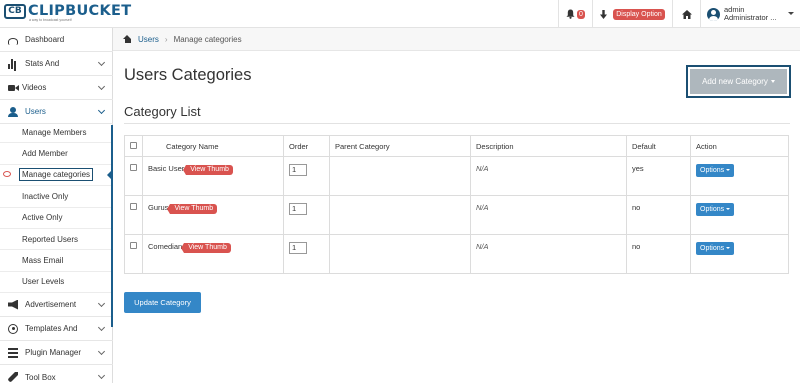  What do you see at coordinates (13, 111) in the screenshot?
I see `user-icon` at bounding box center [13, 111].